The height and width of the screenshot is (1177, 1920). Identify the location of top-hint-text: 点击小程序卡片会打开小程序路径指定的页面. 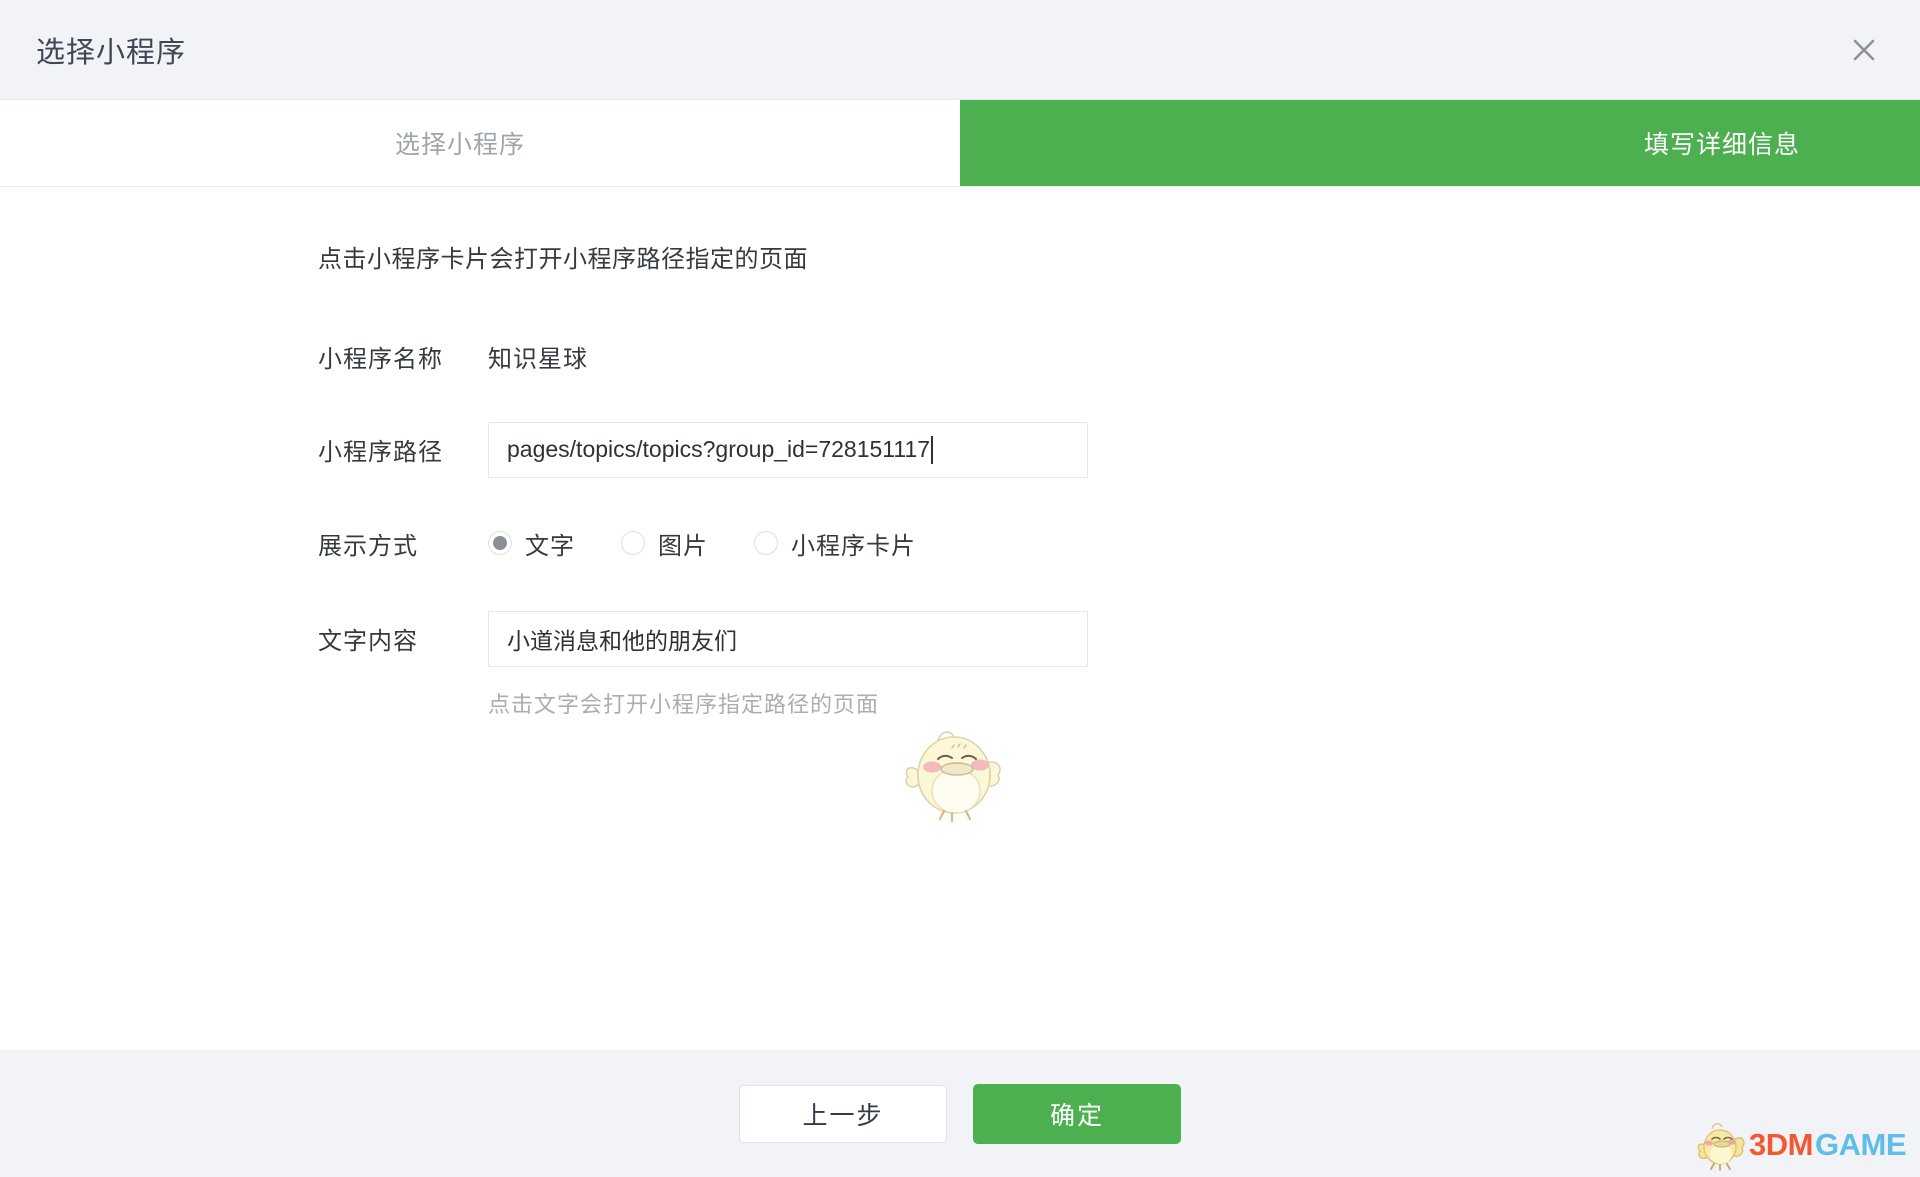
(563, 259).